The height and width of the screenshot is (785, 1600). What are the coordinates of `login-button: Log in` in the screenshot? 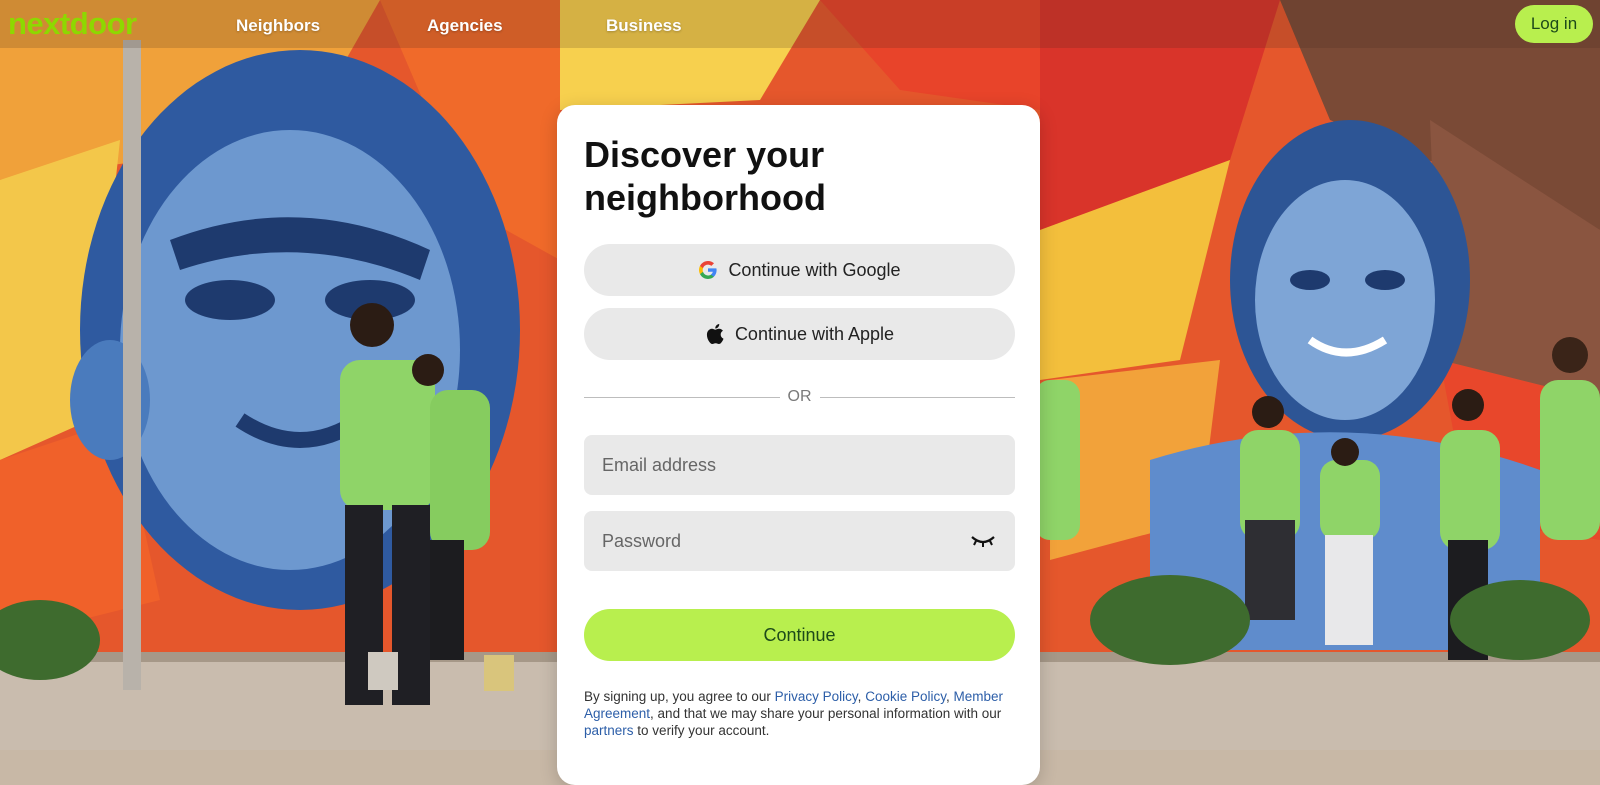 It's located at (1554, 24).